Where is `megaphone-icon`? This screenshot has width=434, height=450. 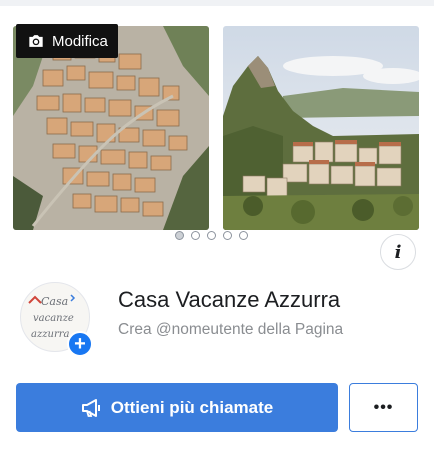
megaphone-icon is located at coordinates (90, 407).